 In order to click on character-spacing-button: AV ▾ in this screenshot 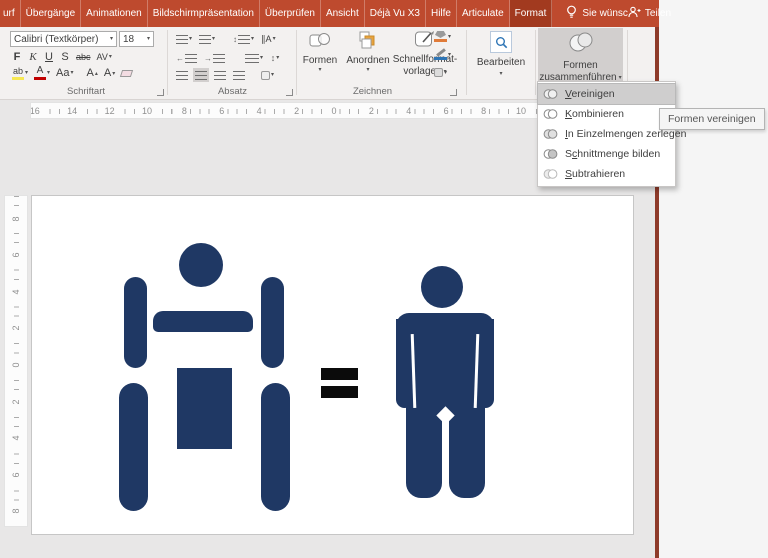, I will do `click(104, 57)`.